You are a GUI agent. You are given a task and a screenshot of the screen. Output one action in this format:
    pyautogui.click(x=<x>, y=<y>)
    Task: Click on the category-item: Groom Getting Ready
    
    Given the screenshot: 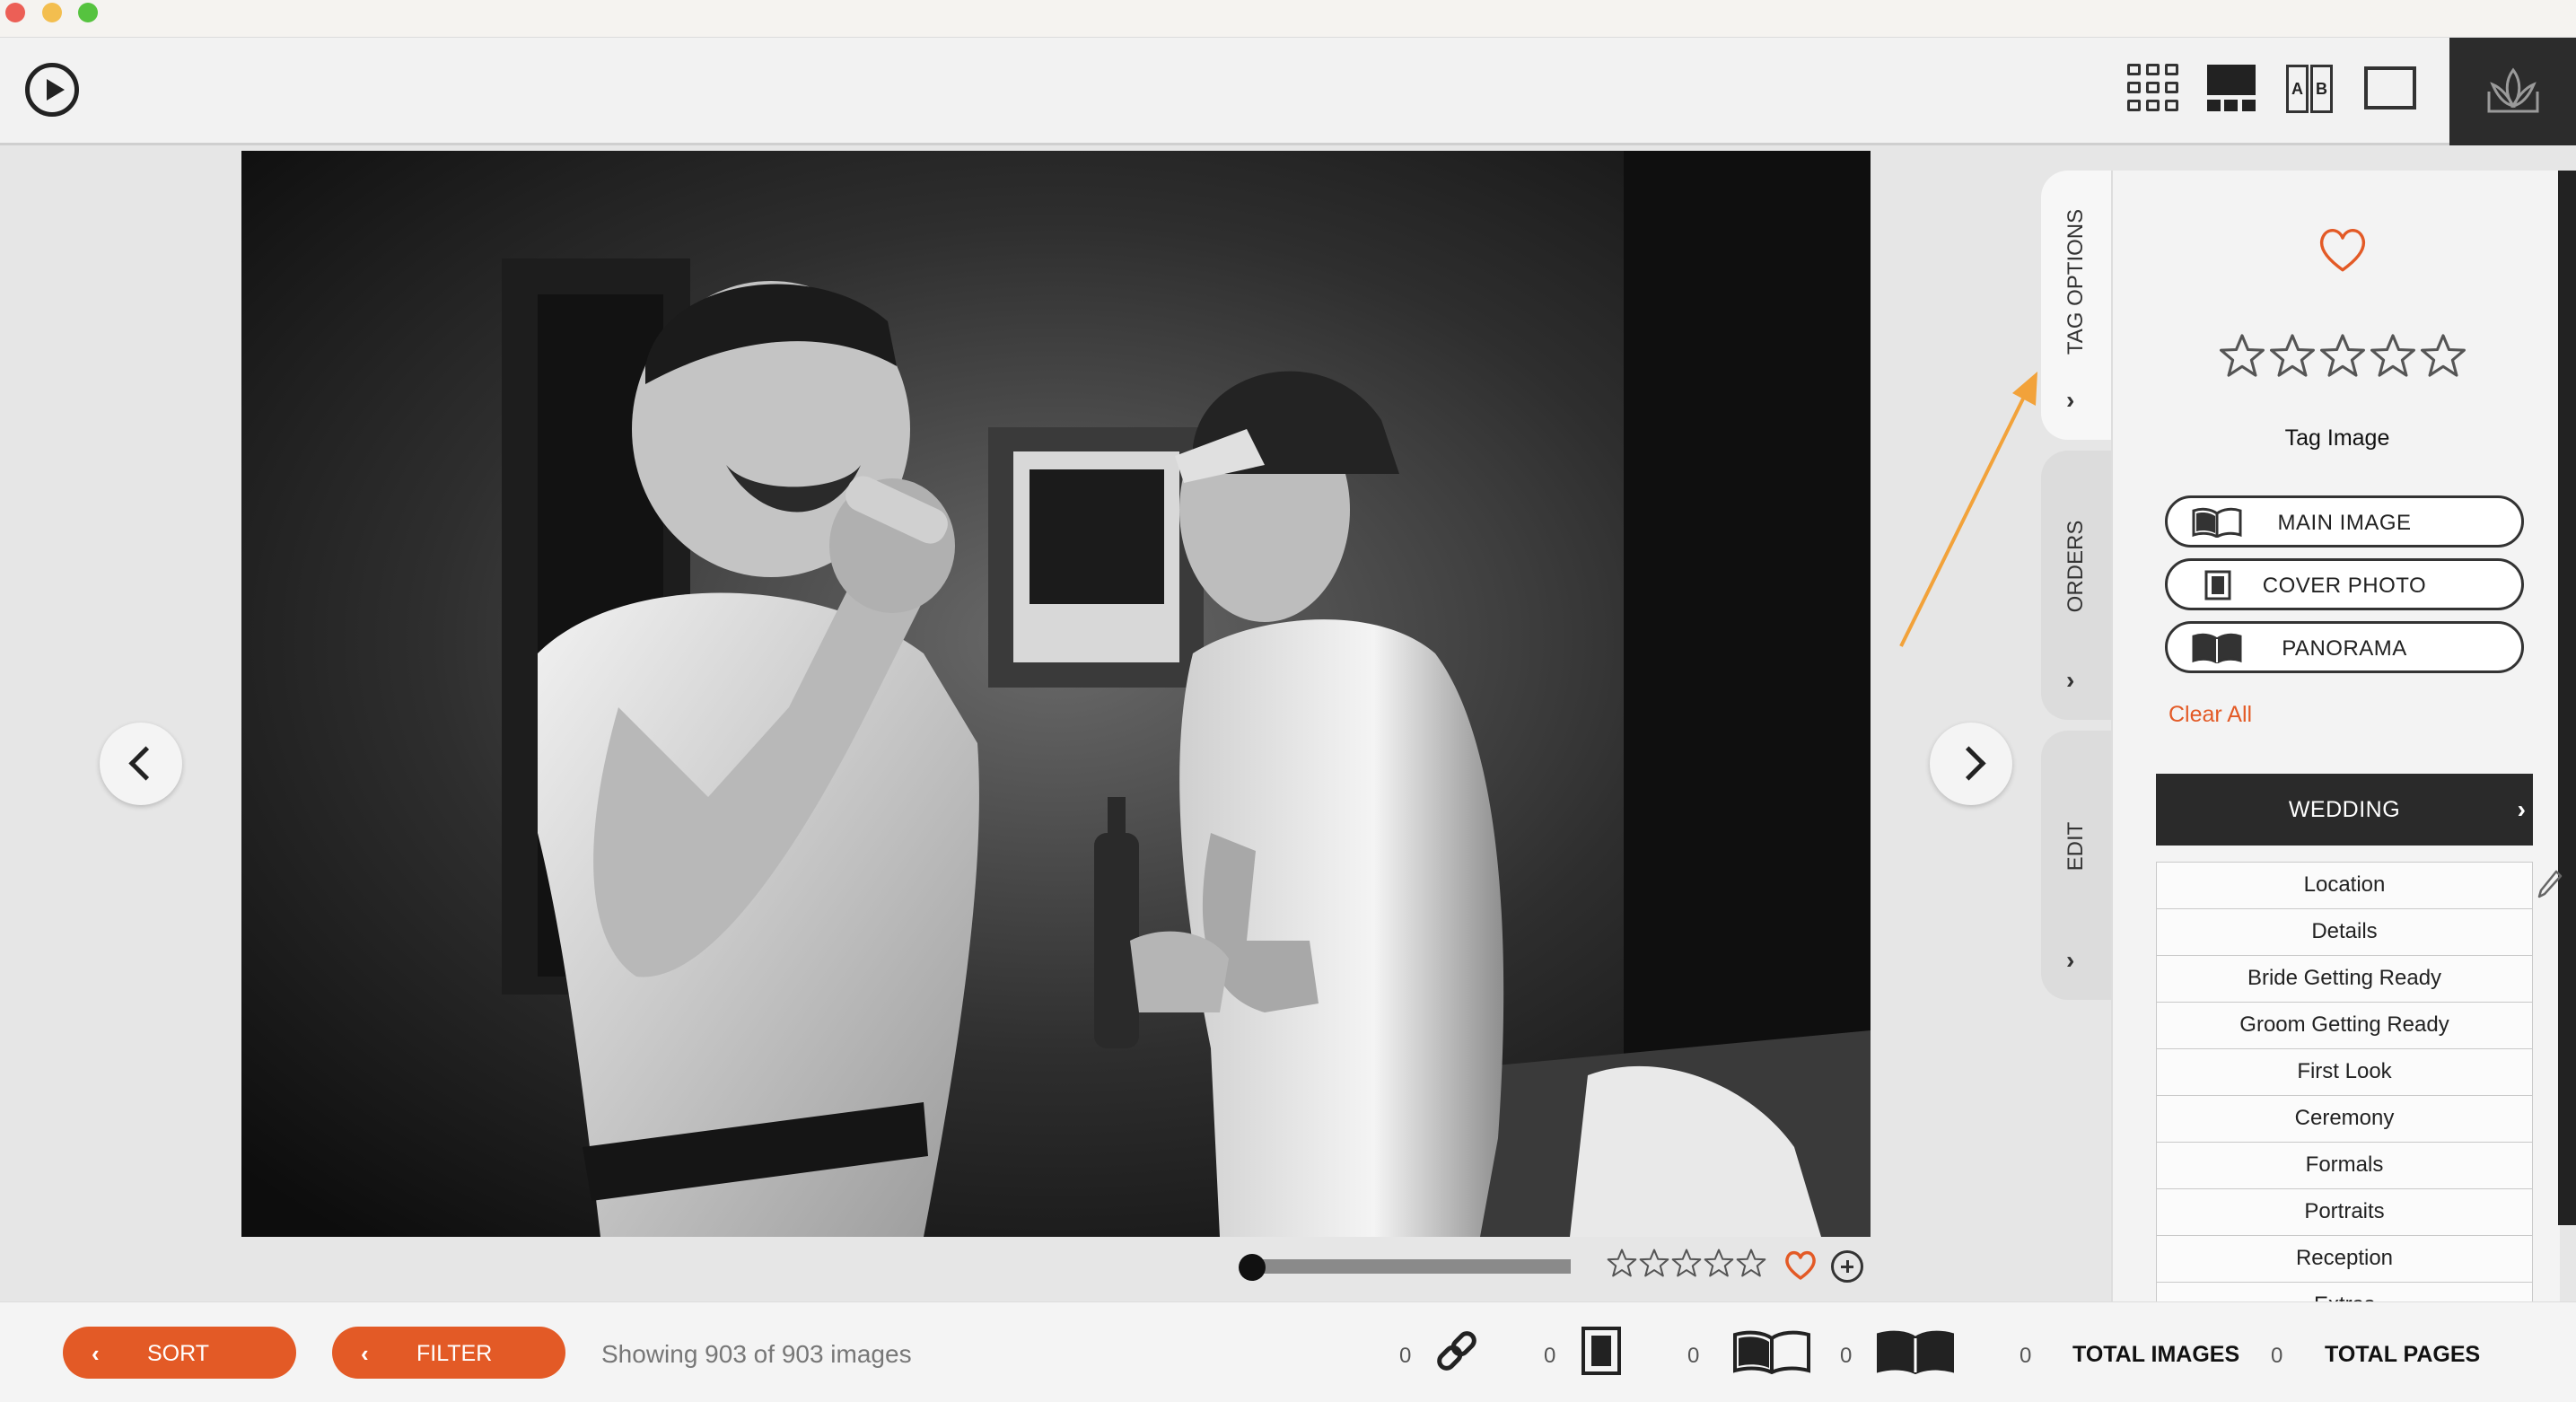 What is the action you would take?
    pyautogui.click(x=2344, y=1025)
    